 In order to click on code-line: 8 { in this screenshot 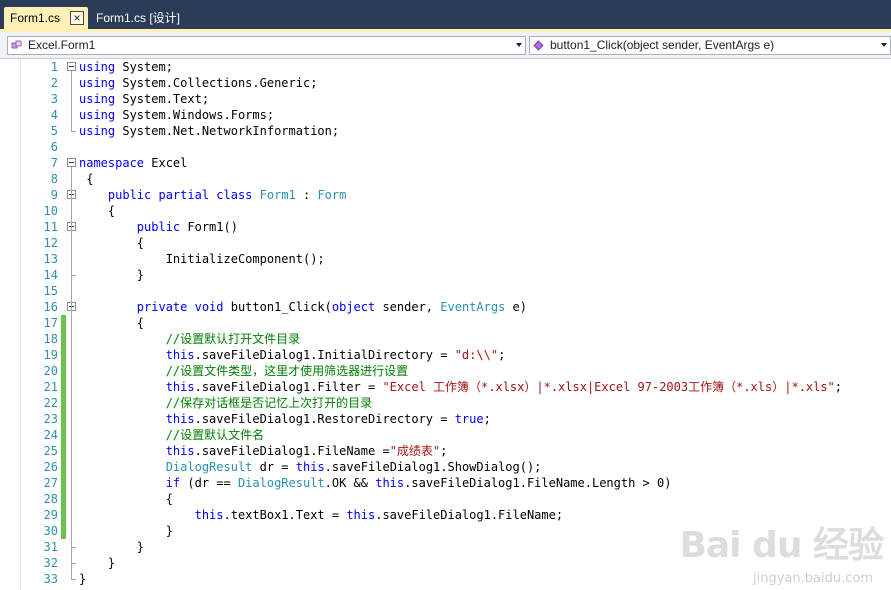, I will do `click(445, 179)`.